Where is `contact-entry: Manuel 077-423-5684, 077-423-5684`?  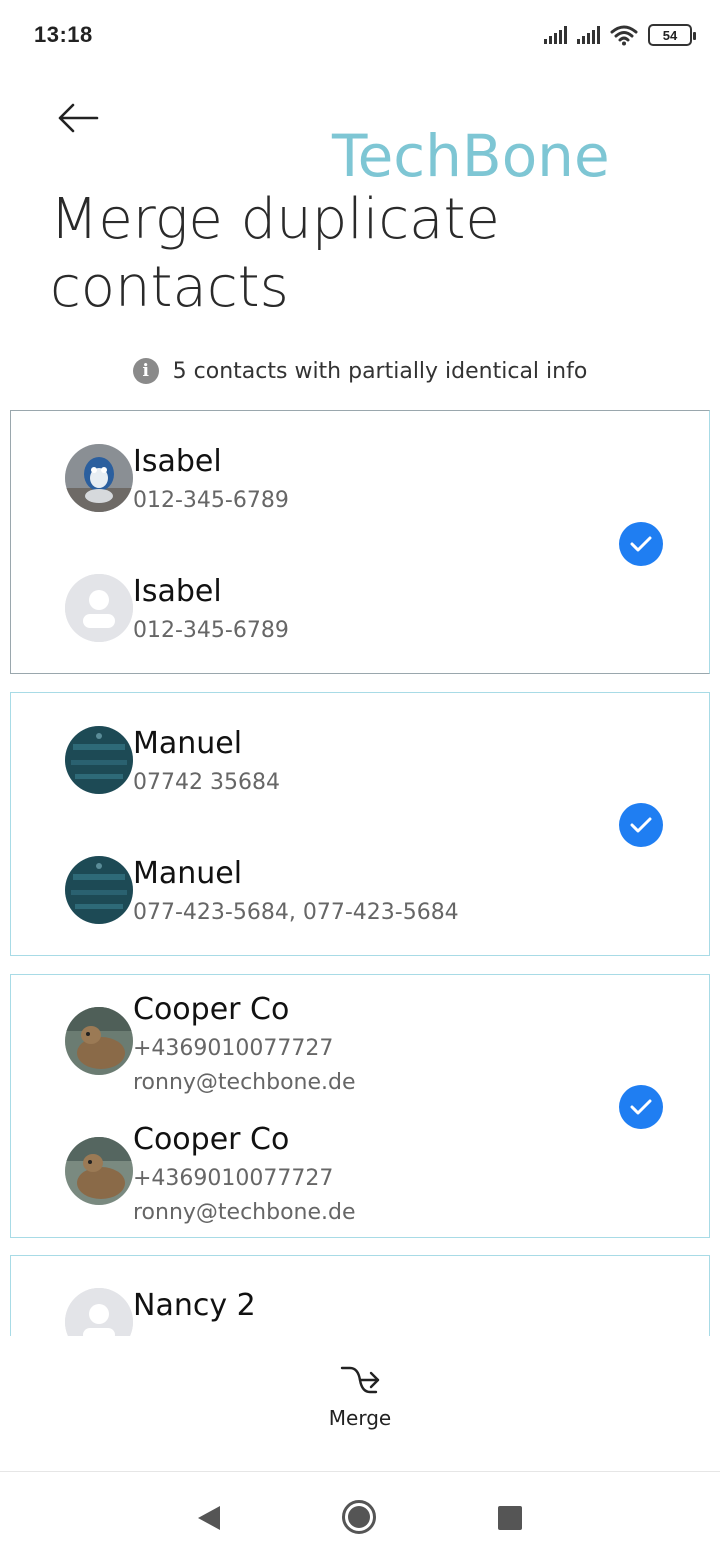
contact-entry: Manuel 077-423-5684, 077-423-5684 is located at coordinates (345, 916).